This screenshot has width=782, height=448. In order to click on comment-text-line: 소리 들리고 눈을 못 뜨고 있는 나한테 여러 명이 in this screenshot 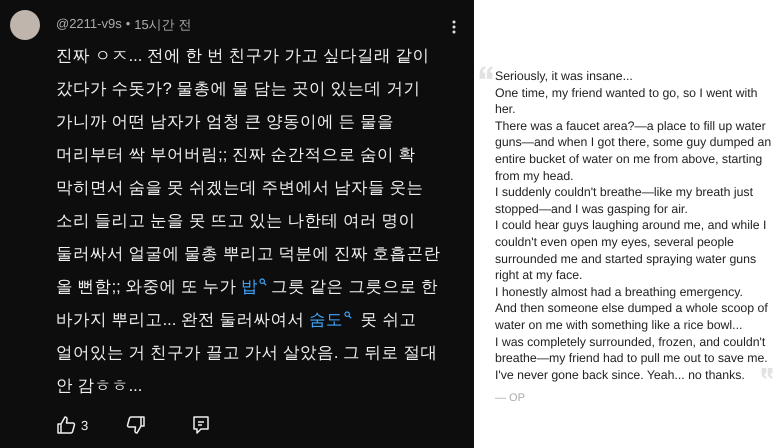, I will do `click(236, 221)`.